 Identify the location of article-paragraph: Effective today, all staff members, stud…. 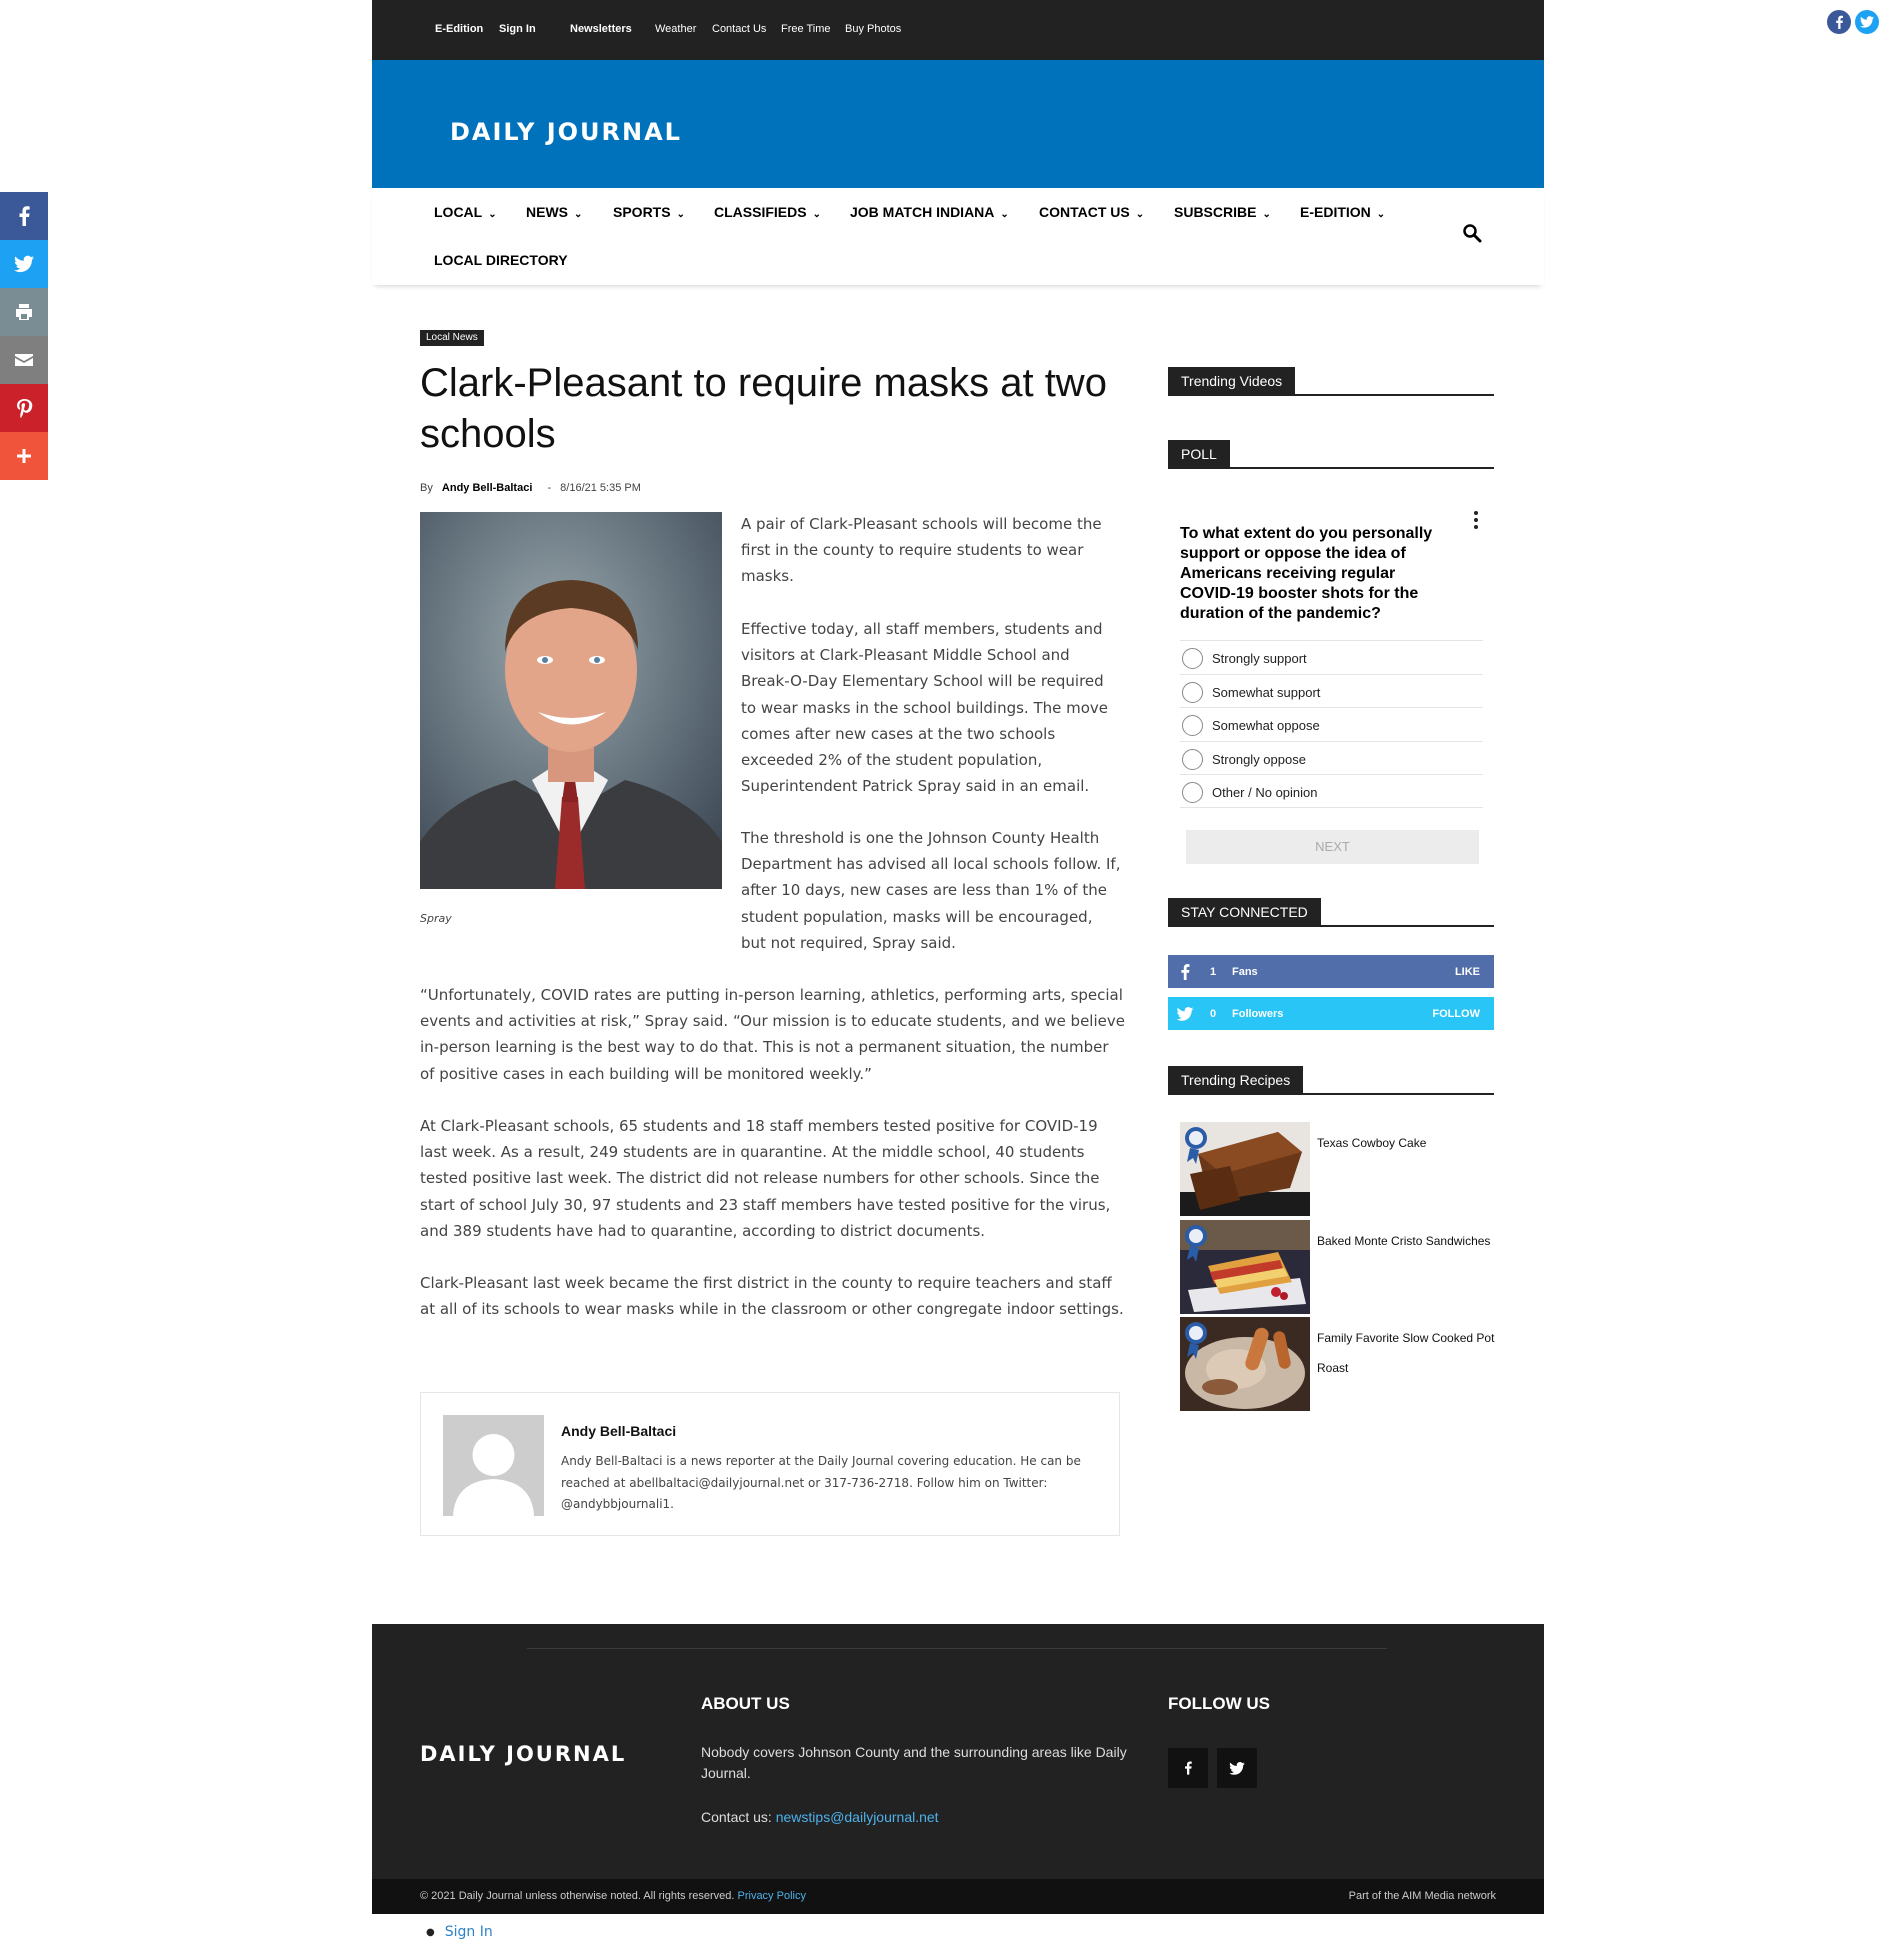
(925, 708).